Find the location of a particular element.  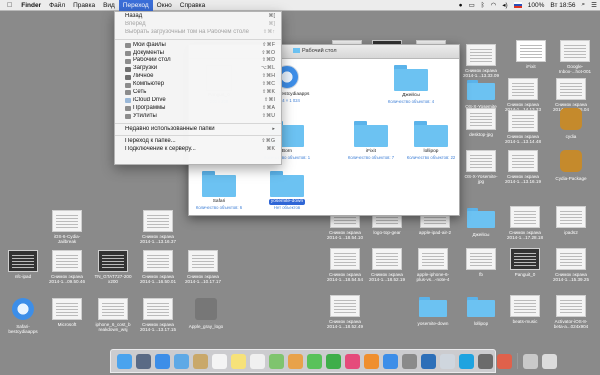

menu-go: Переход is located at coordinates (135, 5).